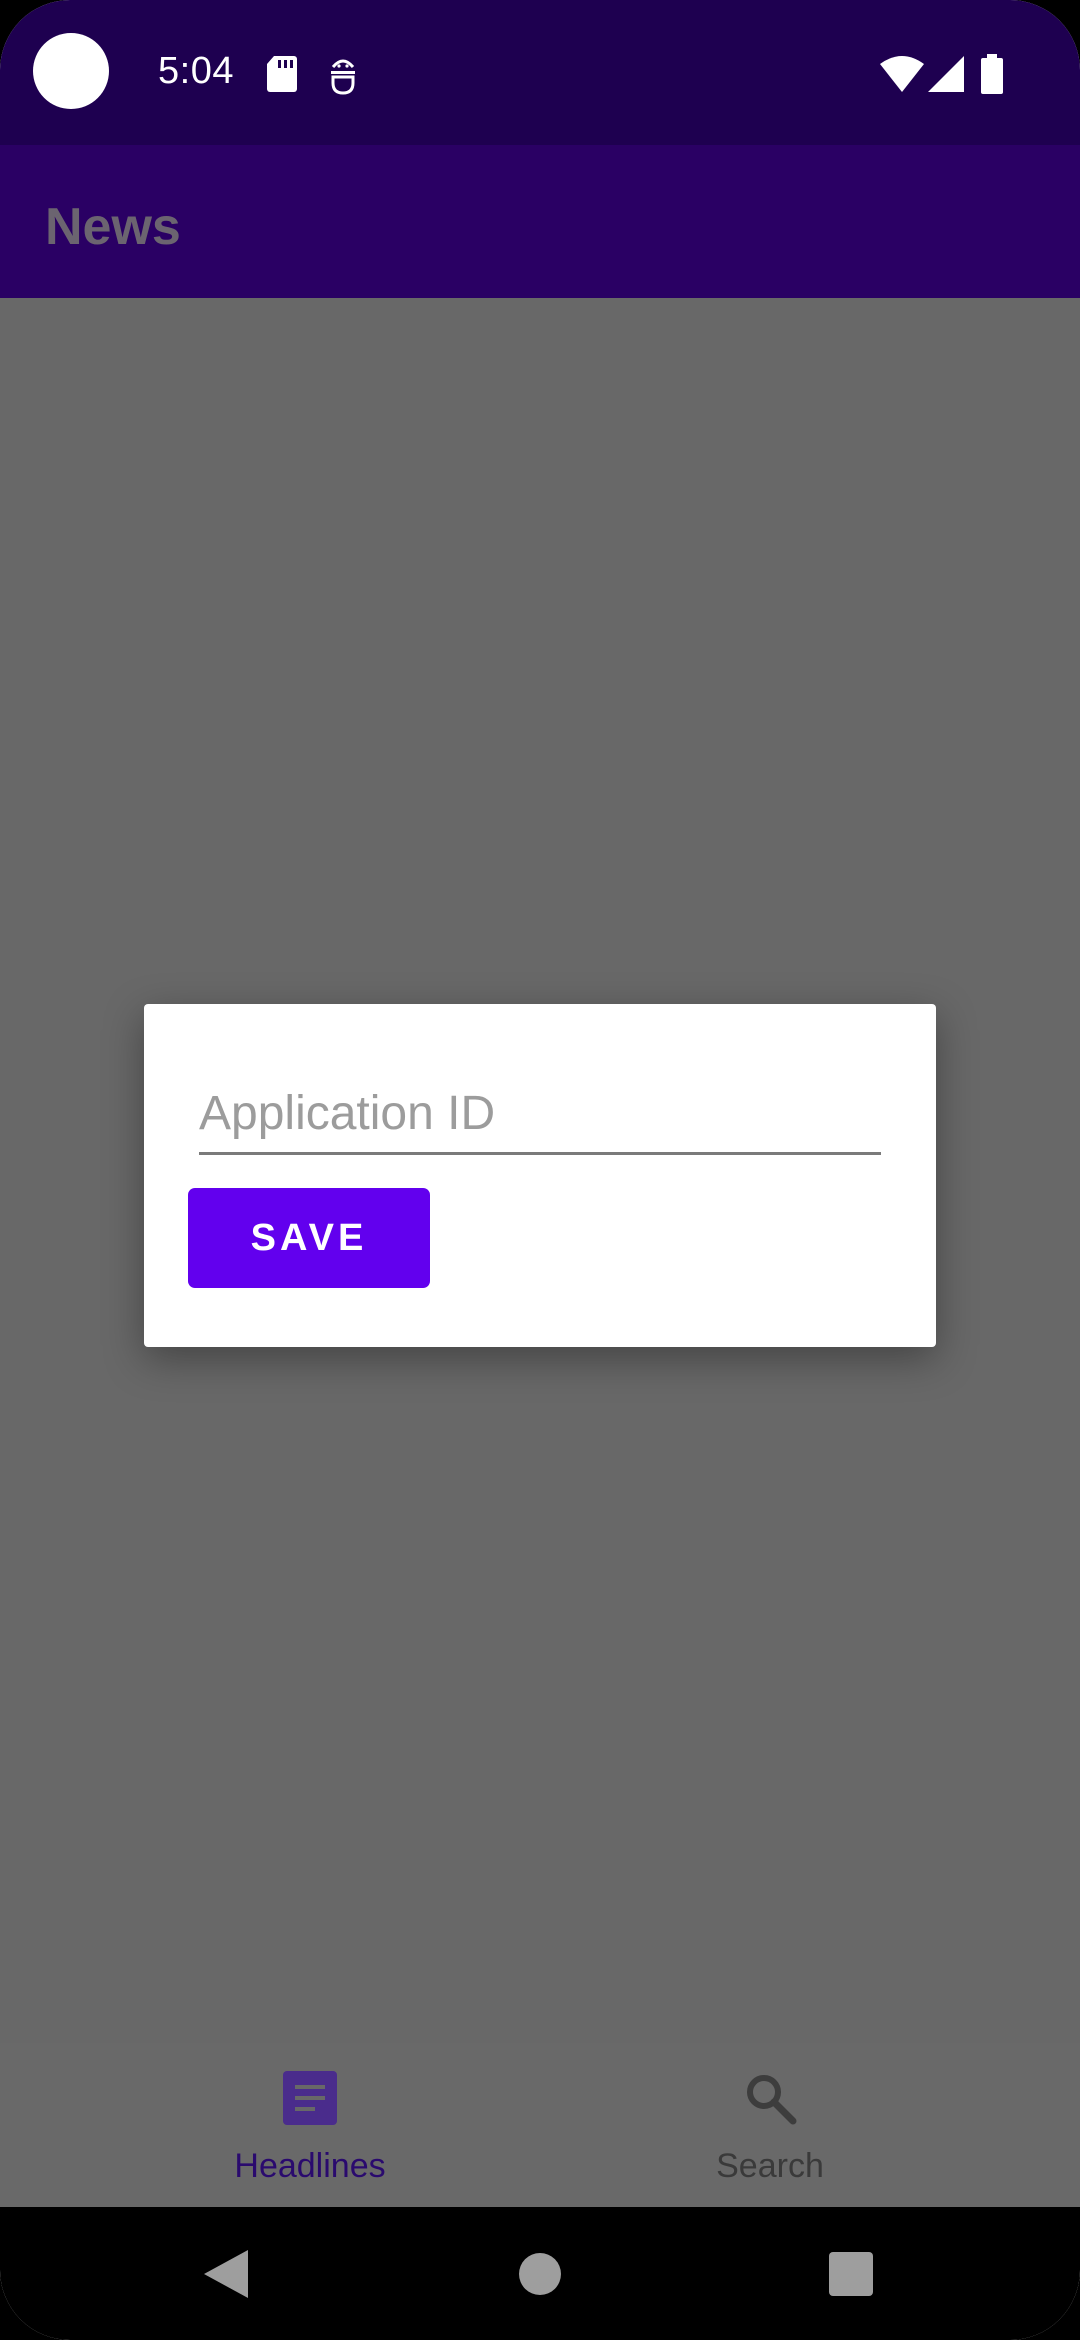 The image size is (1080, 2340). Describe the element at coordinates (343, 77) in the screenshot. I see `android-debug-icon` at that location.